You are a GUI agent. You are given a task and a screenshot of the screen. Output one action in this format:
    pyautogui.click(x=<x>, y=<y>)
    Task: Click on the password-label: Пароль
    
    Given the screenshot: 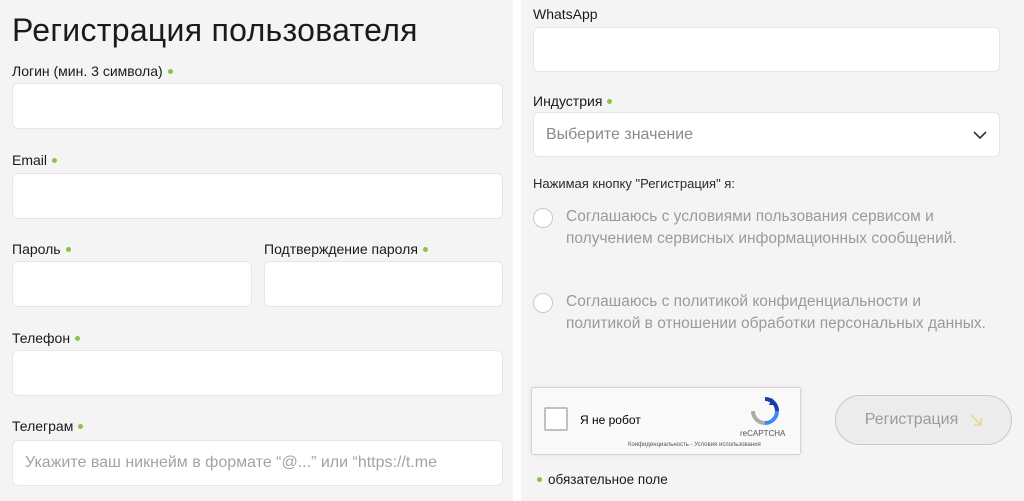 What is the action you would take?
    pyautogui.click(x=41, y=249)
    